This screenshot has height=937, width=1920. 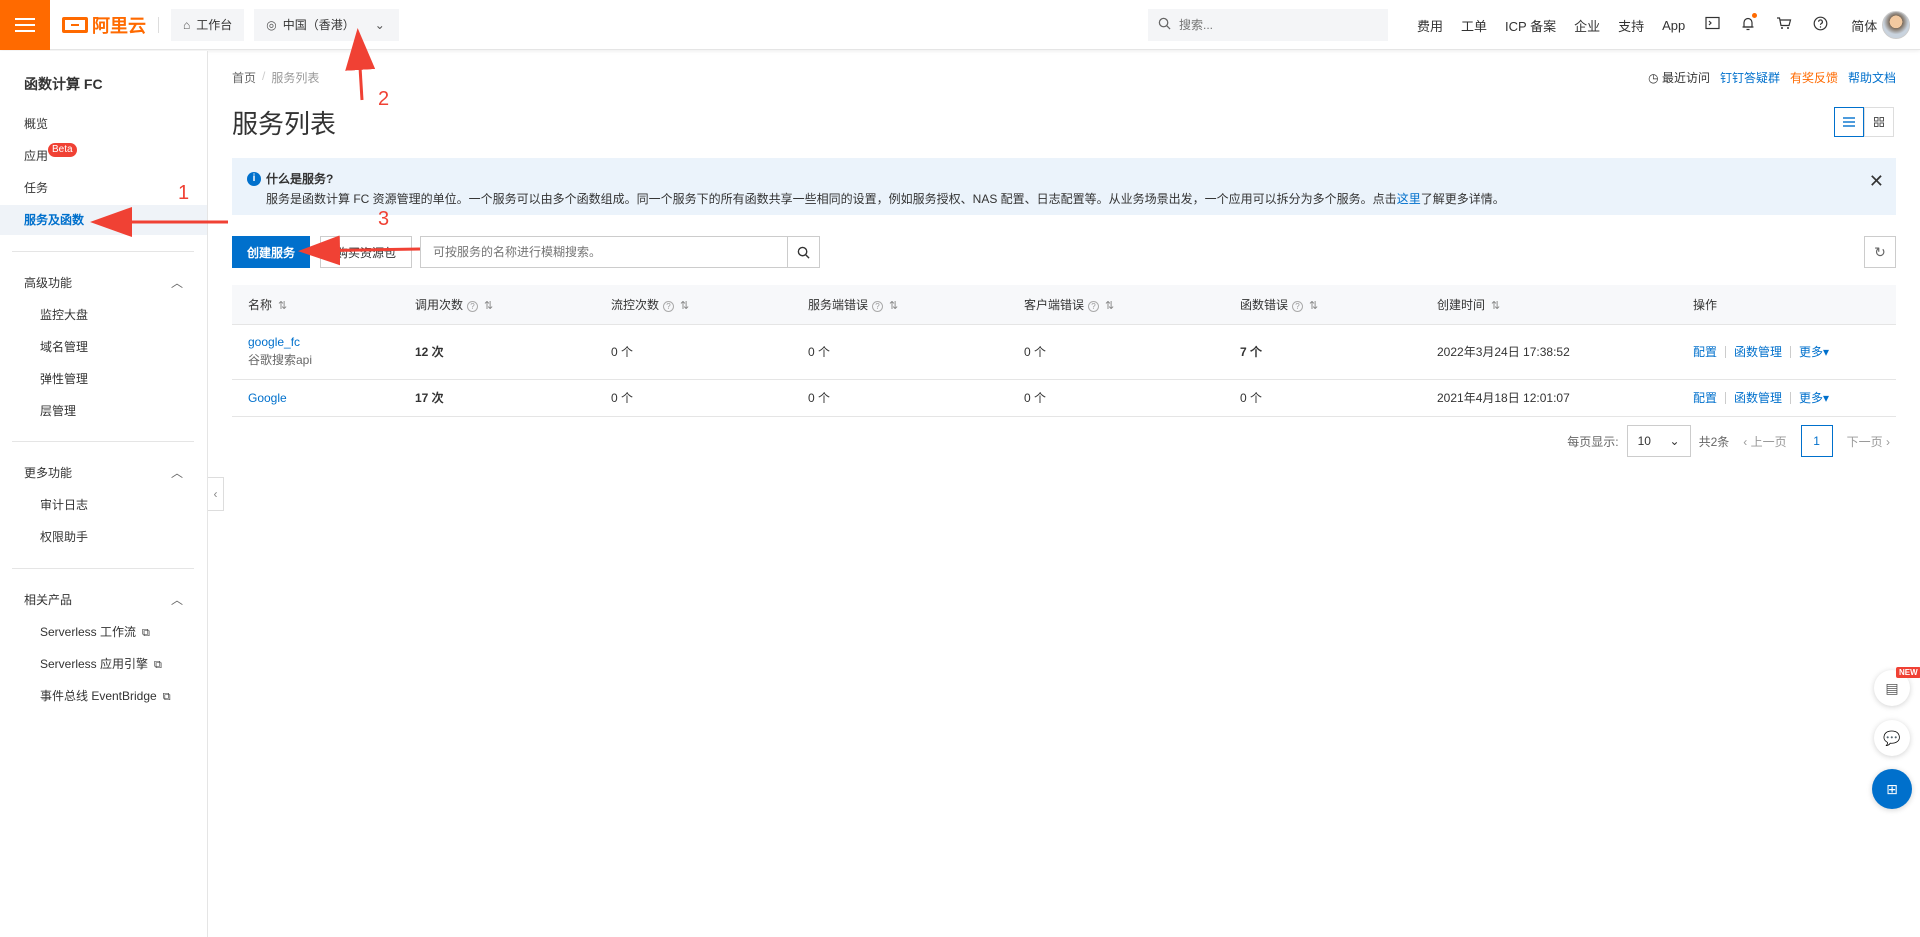 What do you see at coordinates (693, 305) in the screenshot?
I see `col-header-throttle: 流控次数? ⇅` at bounding box center [693, 305].